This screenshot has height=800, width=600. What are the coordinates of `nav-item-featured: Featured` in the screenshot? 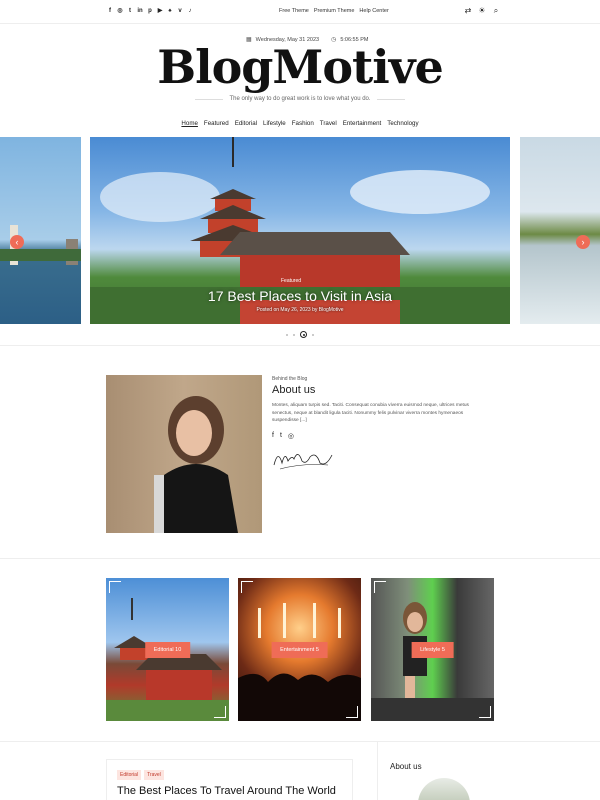 It's located at (216, 123).